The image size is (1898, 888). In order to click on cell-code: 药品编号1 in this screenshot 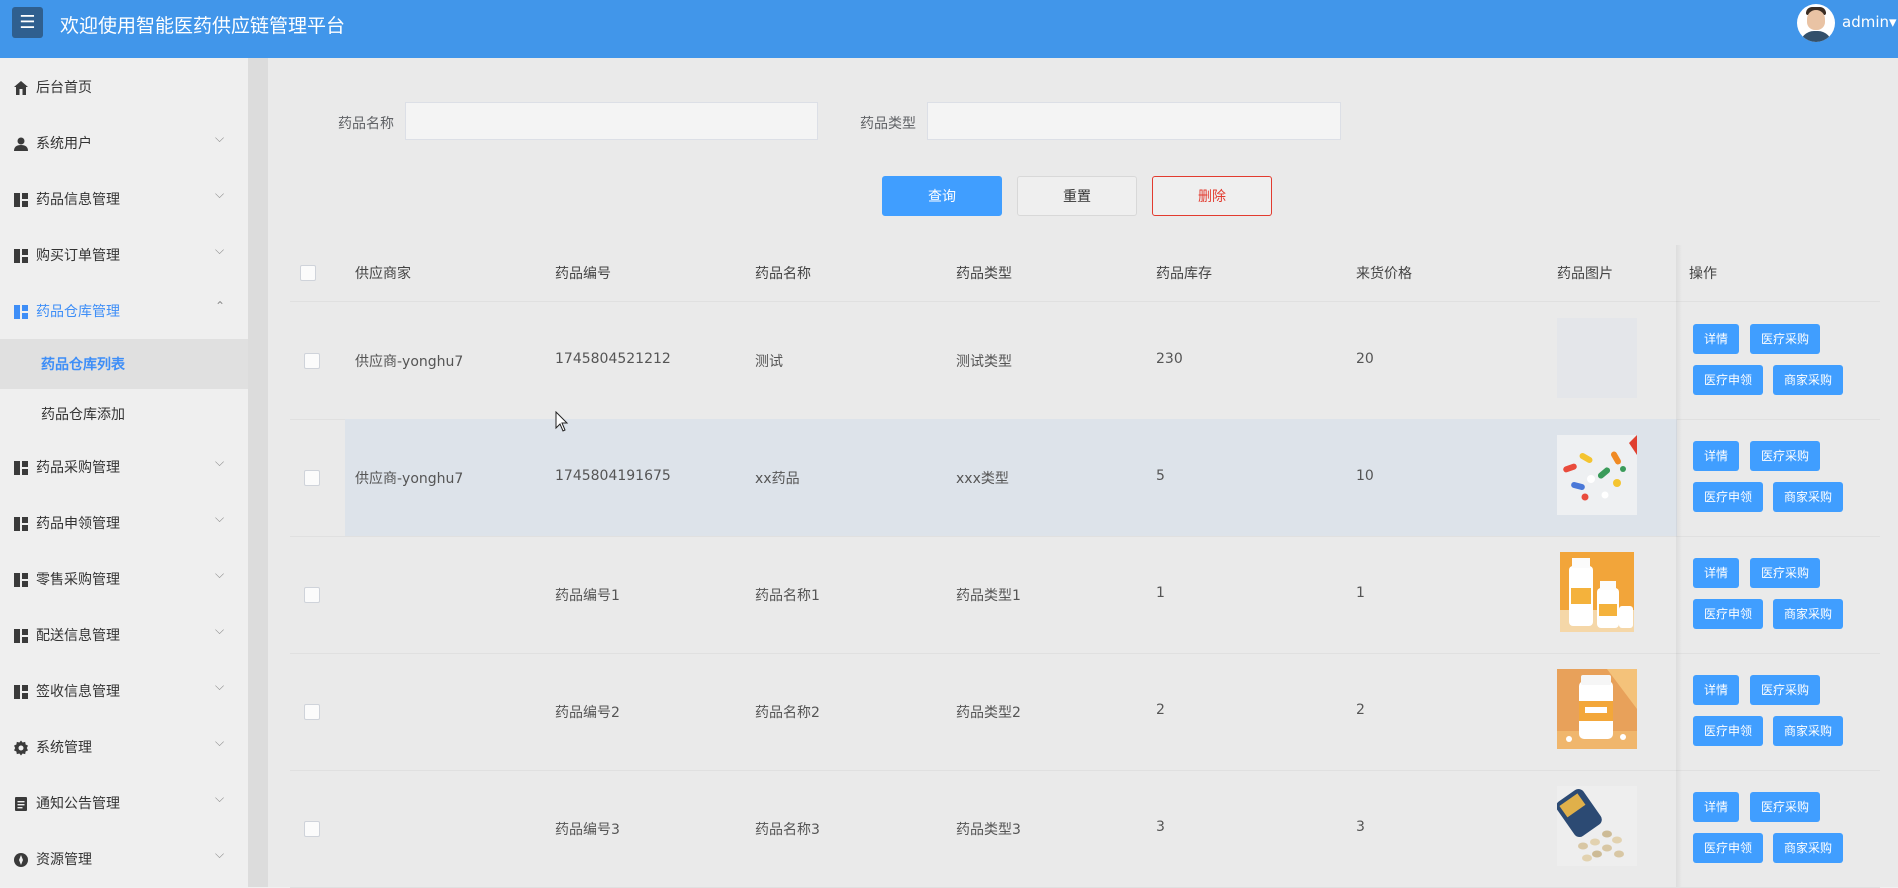, I will do `click(587, 596)`.